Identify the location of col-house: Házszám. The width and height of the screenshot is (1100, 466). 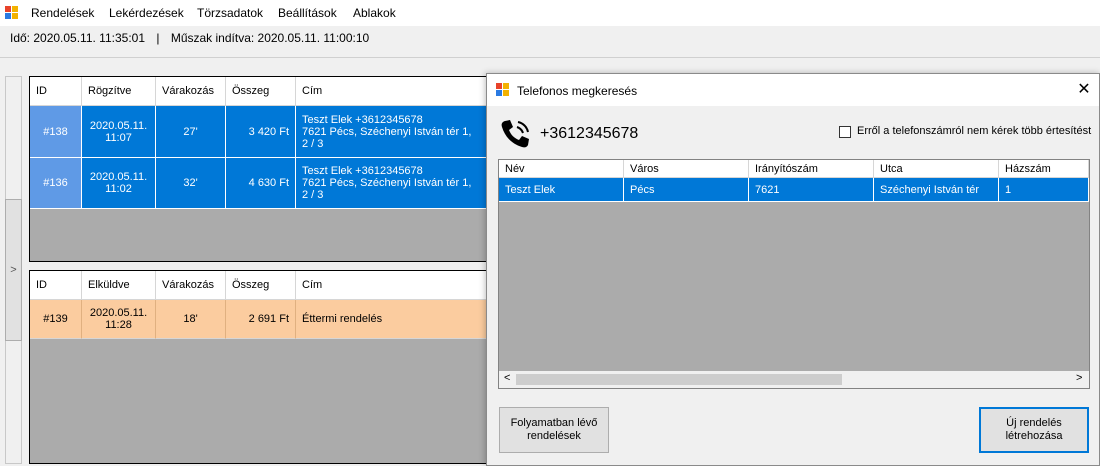
(1044, 169).